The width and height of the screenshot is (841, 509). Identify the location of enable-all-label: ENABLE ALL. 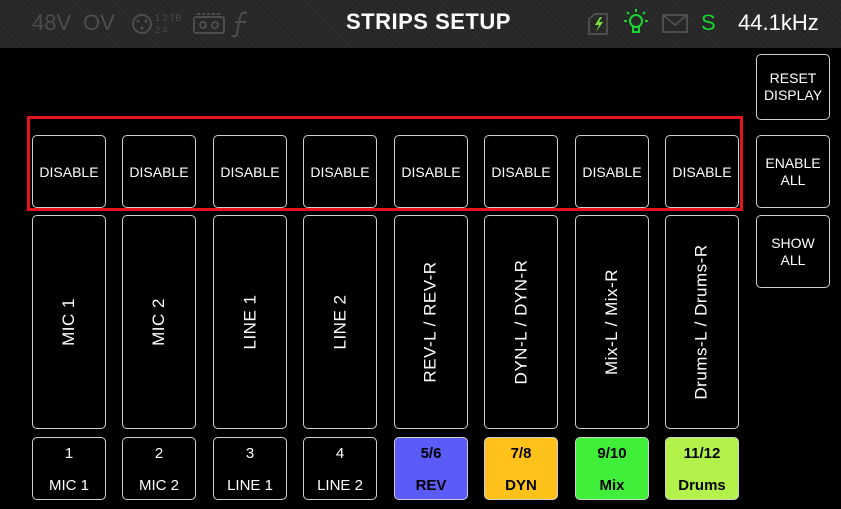
(793, 171).